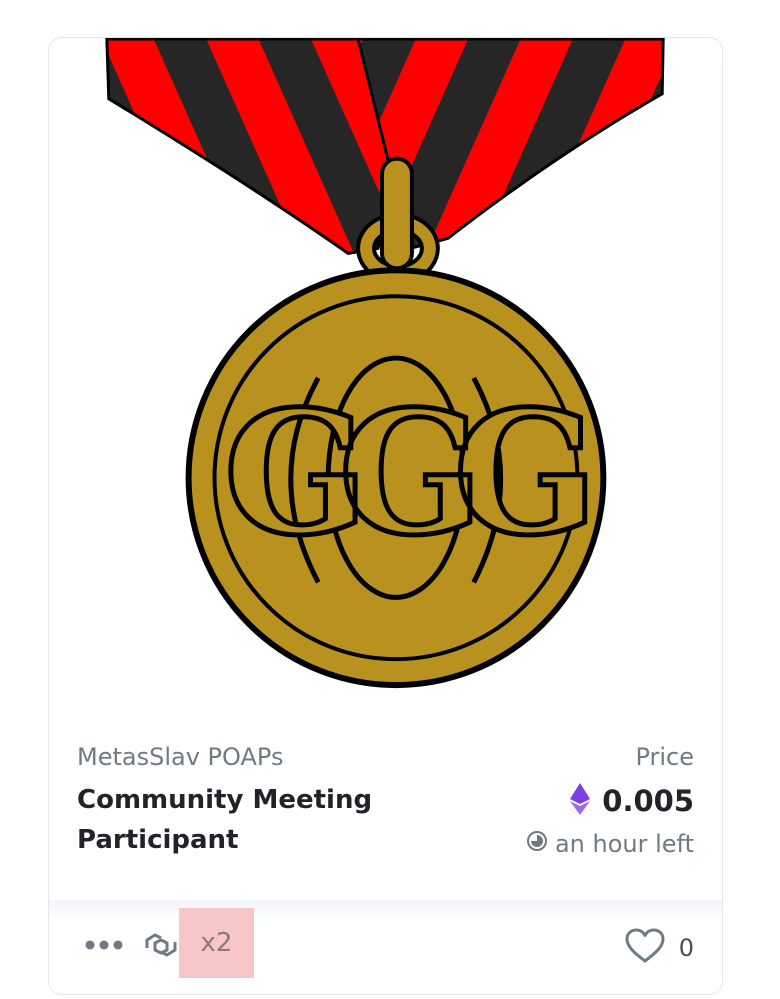 Image resolution: width=780 pixels, height=999 pixels. What do you see at coordinates (686, 948) in the screenshot?
I see `like-count: 0` at bounding box center [686, 948].